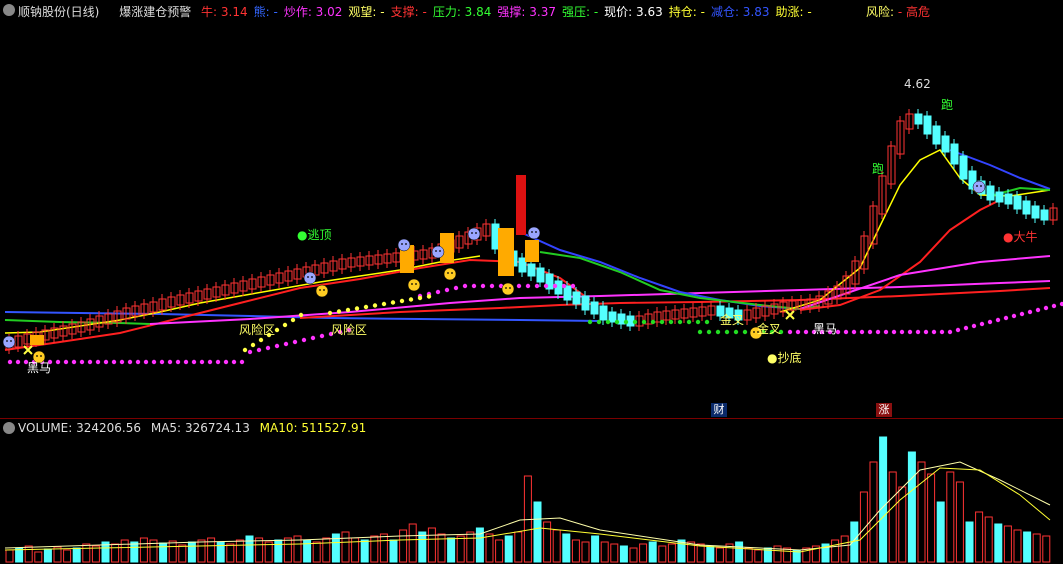  I want to click on rise-badge: 涨, so click(884, 410).